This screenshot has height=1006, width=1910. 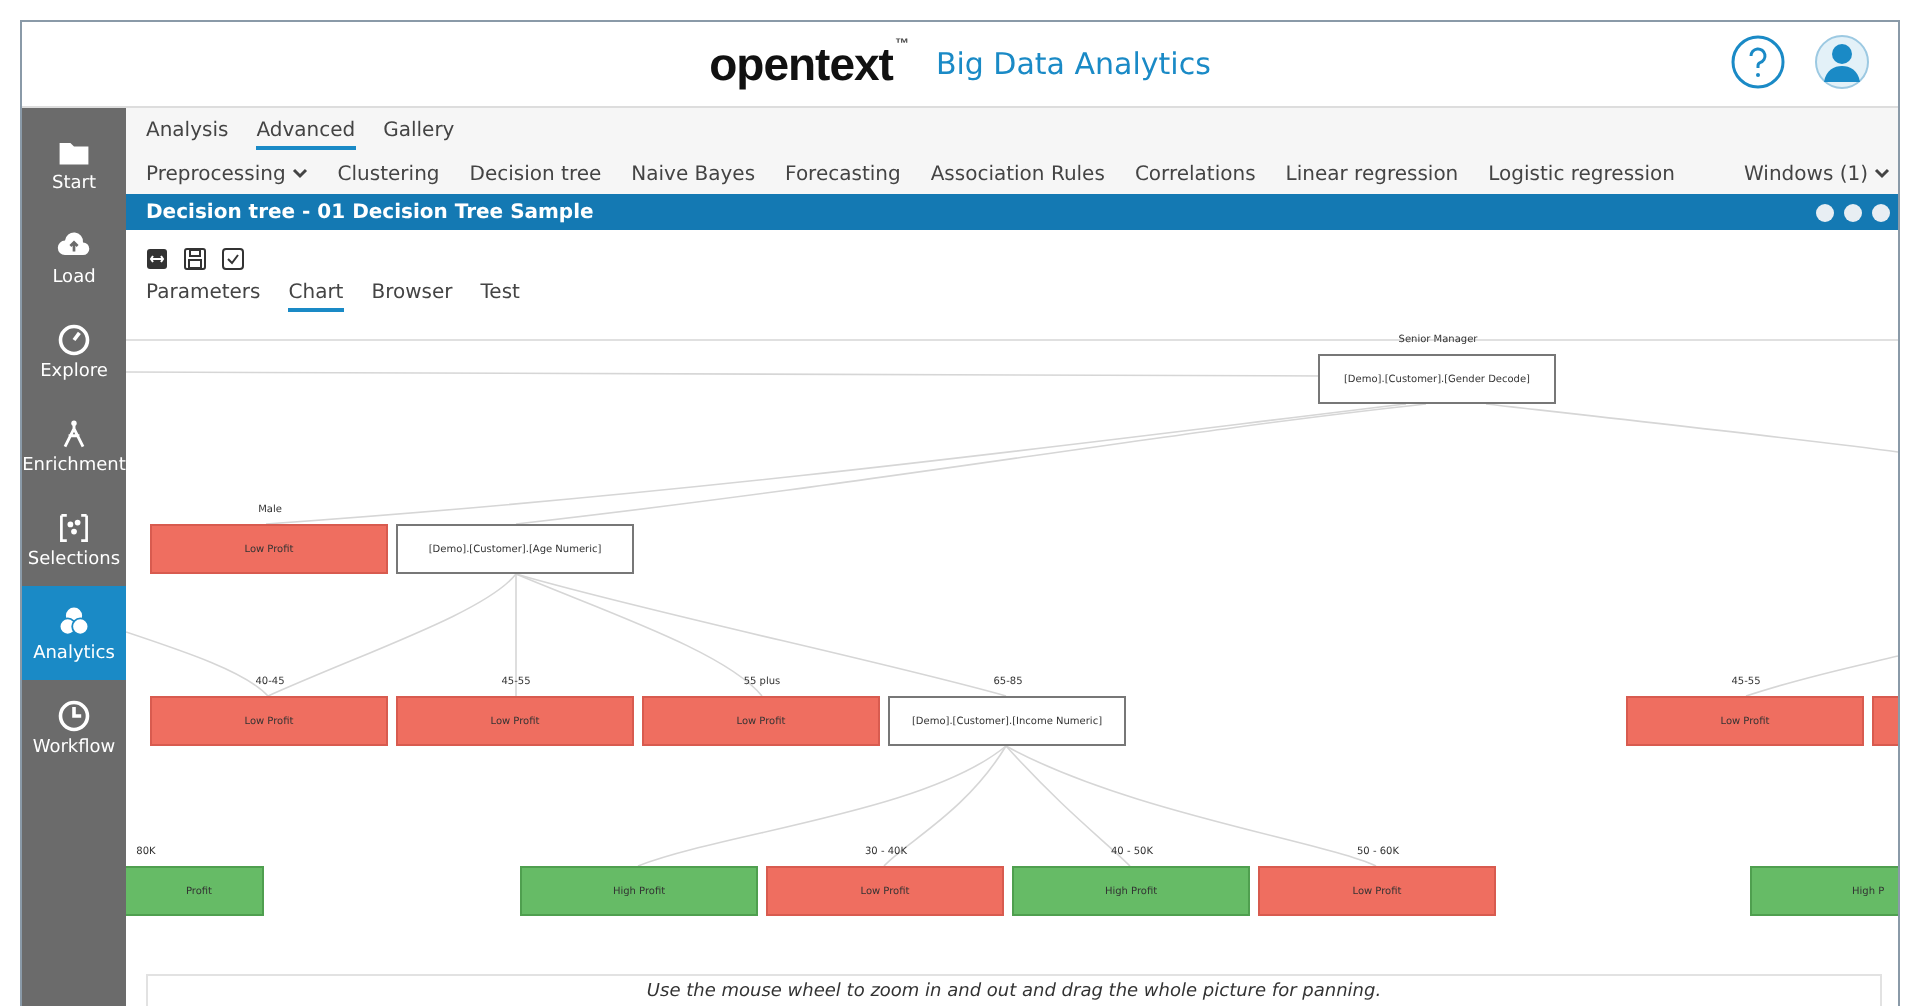 I want to click on minimize-button, so click(x=1825, y=212).